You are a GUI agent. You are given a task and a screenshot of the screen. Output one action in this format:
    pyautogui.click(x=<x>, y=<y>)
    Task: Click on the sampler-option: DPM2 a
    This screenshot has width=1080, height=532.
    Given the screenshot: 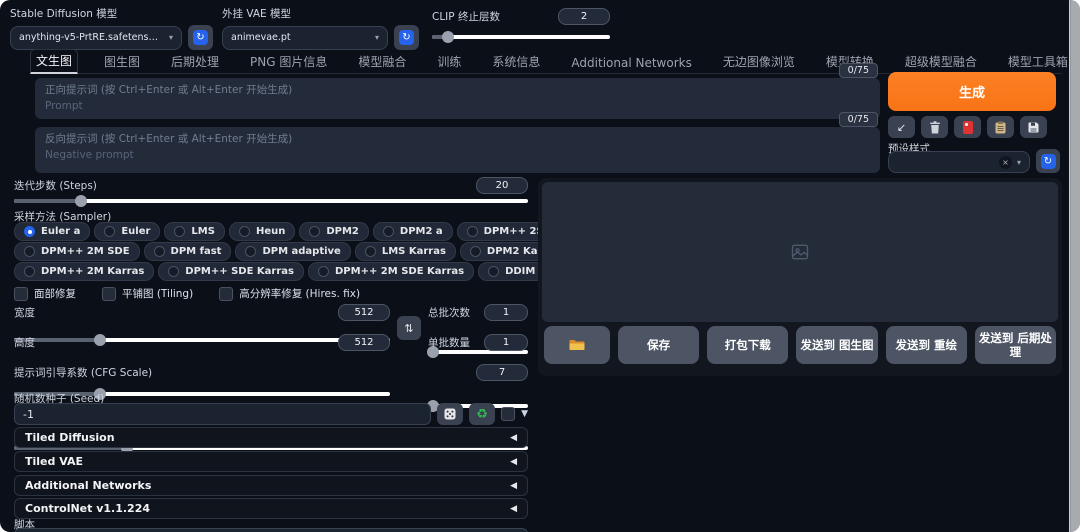 What is the action you would take?
    pyautogui.click(x=412, y=231)
    